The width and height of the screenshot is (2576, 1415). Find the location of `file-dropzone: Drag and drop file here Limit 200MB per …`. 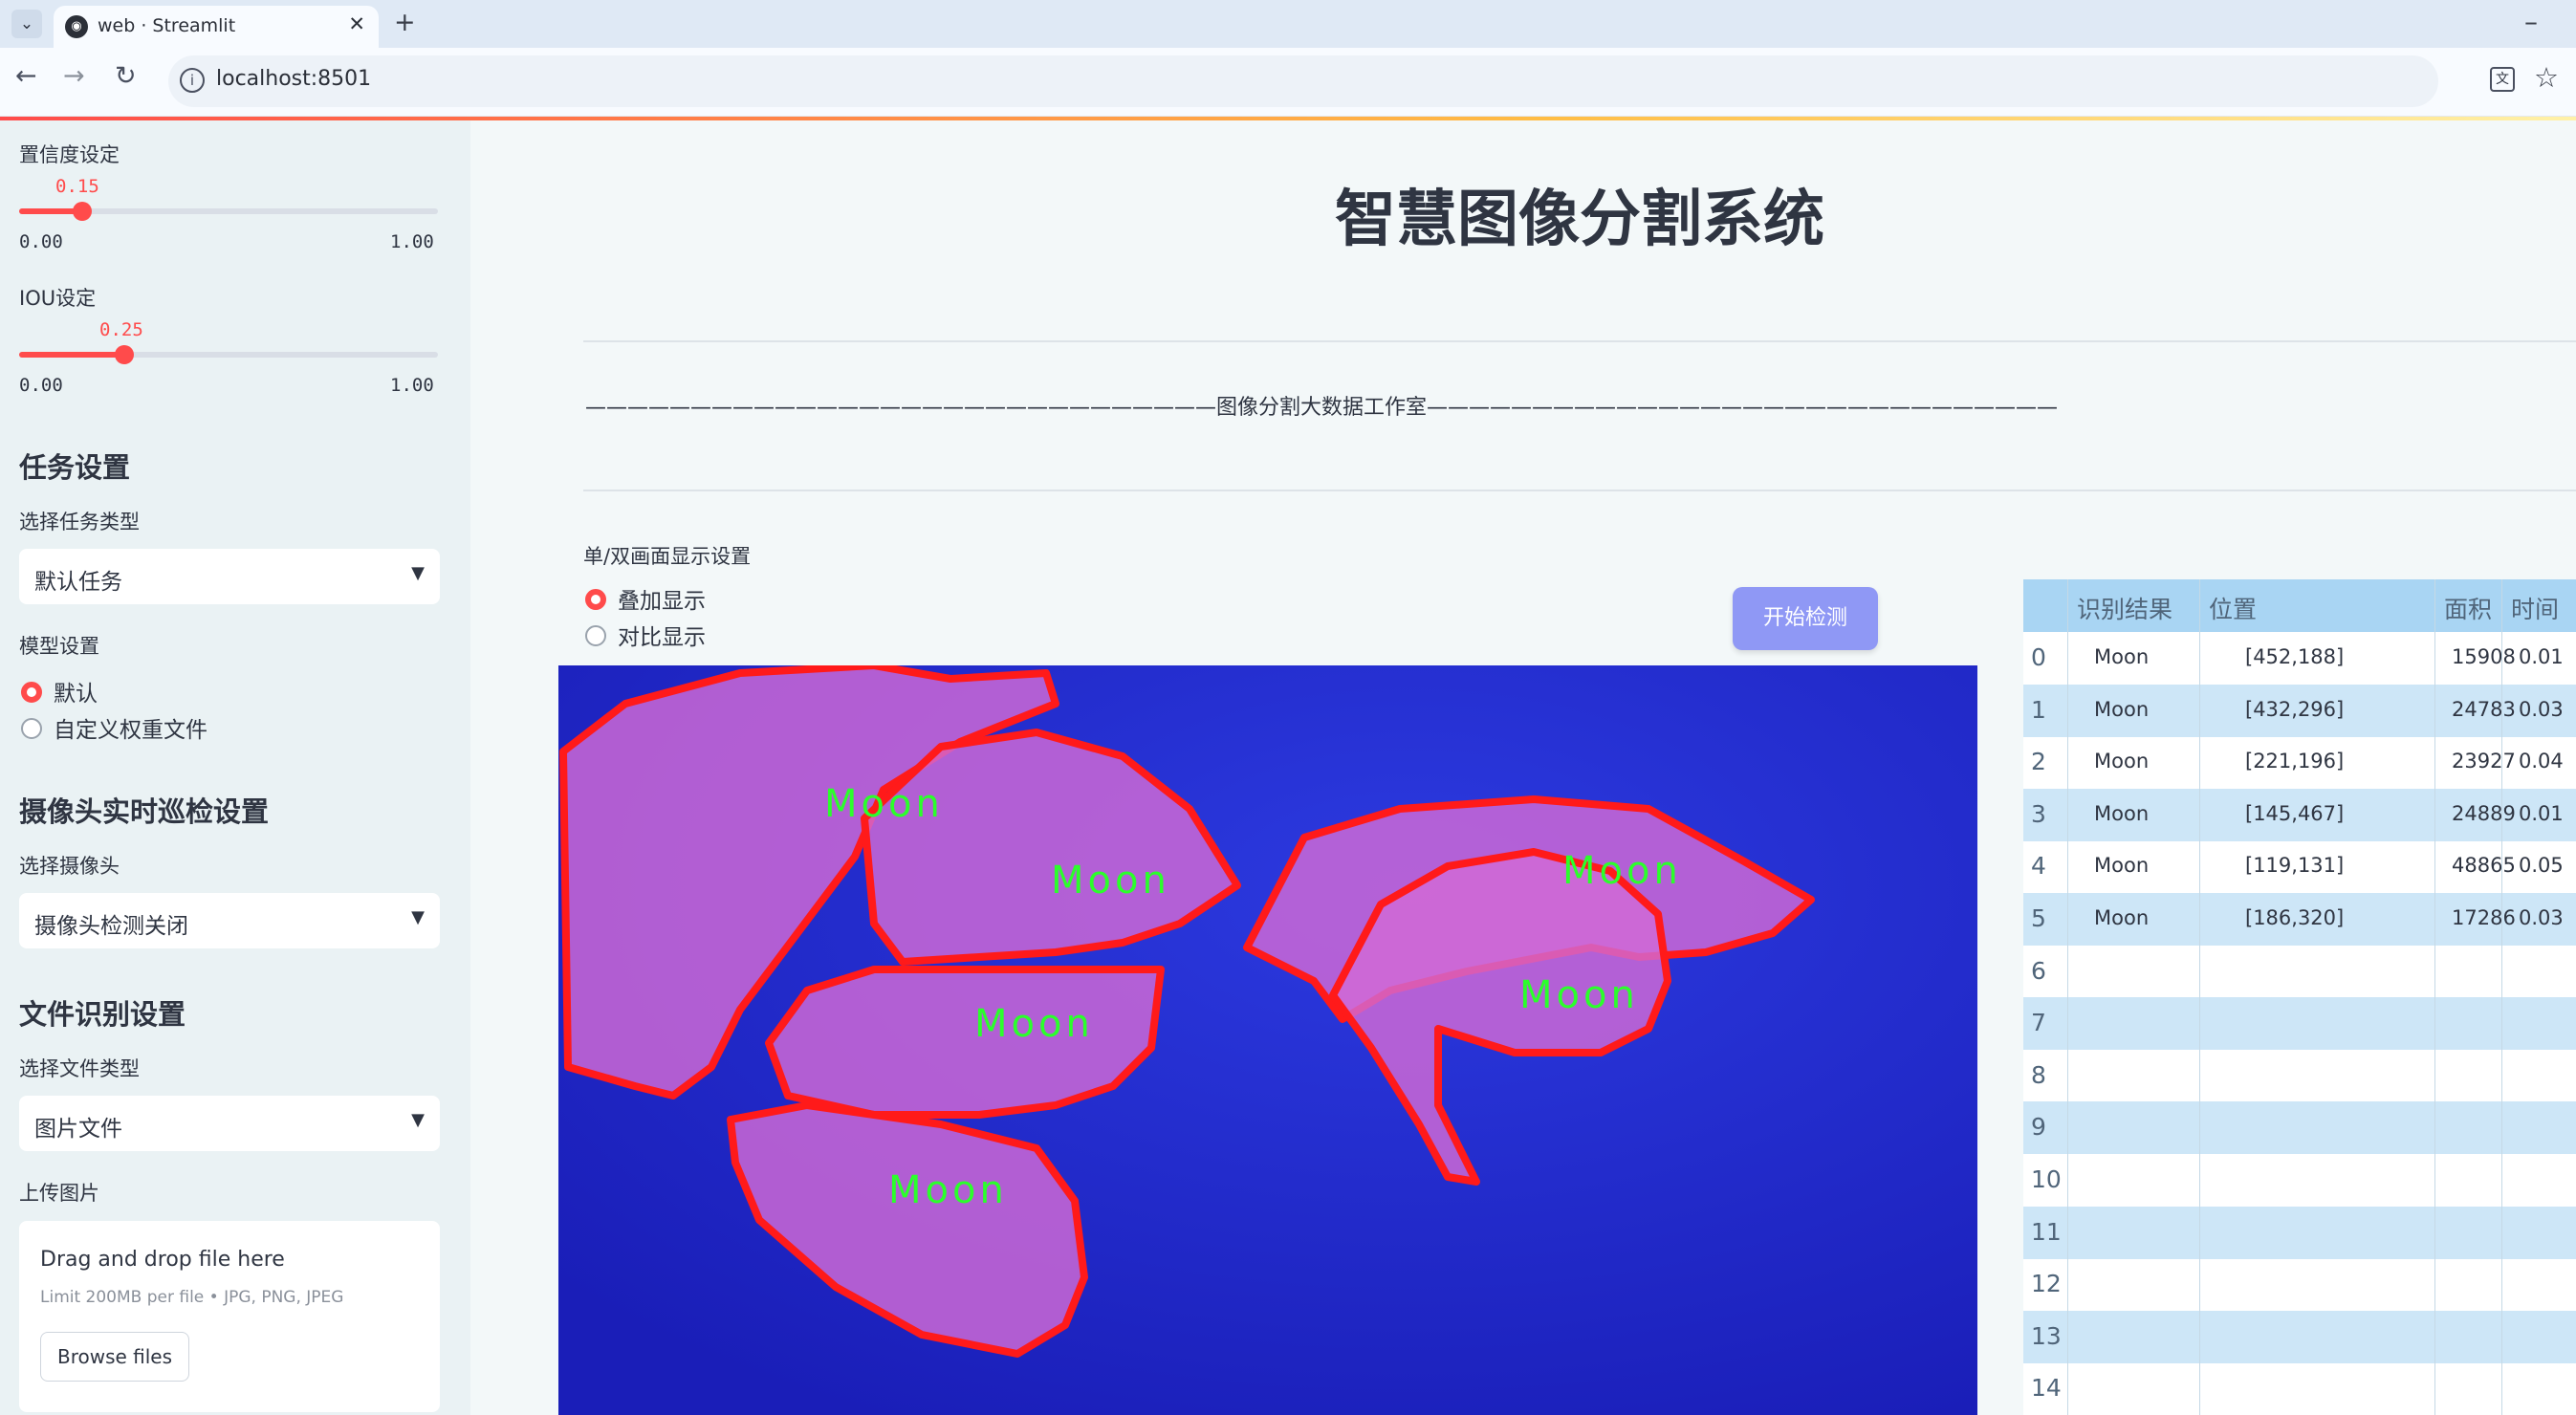

file-dropzone: Drag and drop file here Limit 200MB per … is located at coordinates (229, 1316).